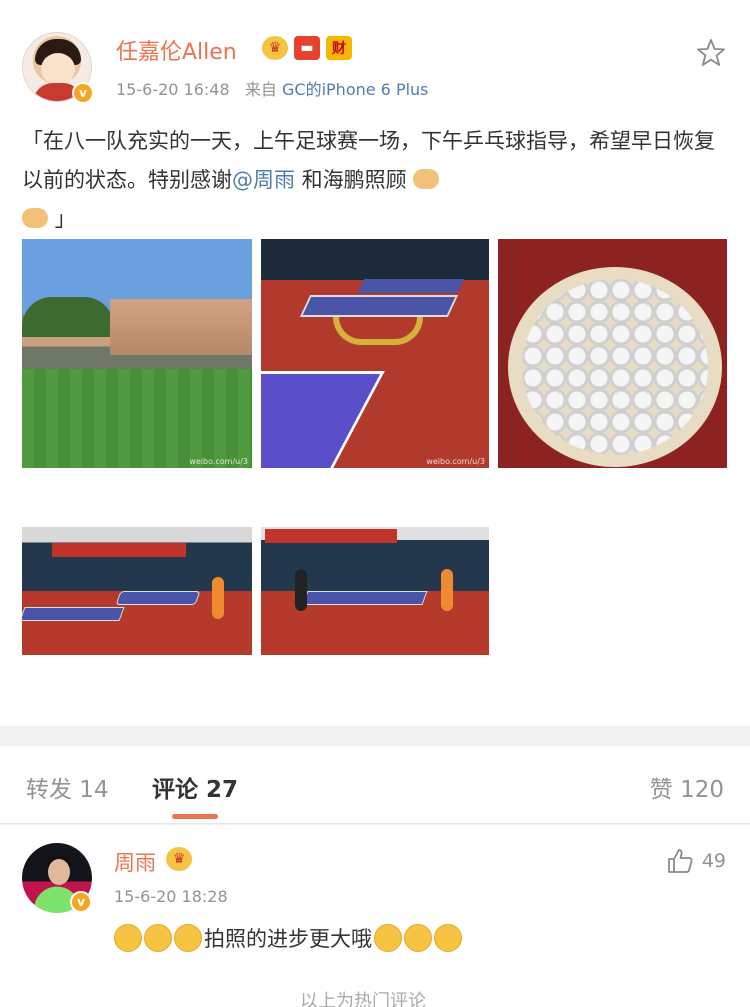 The height and width of the screenshot is (1007, 750). I want to click on ping-pong-balls-photo, so click(612, 353).